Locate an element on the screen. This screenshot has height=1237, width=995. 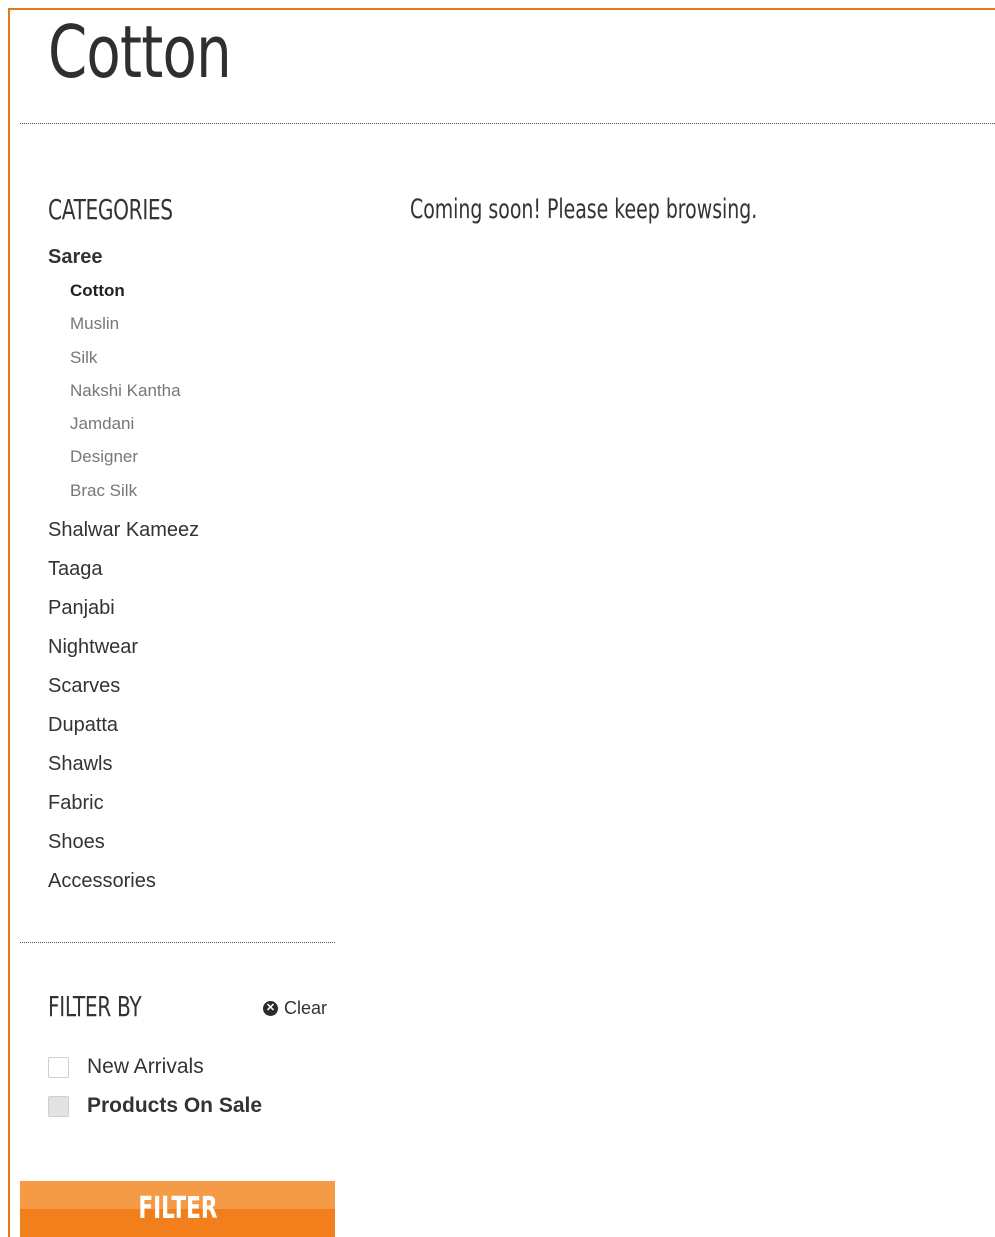
category-item-shoes: Shoes is located at coordinates (193, 842).